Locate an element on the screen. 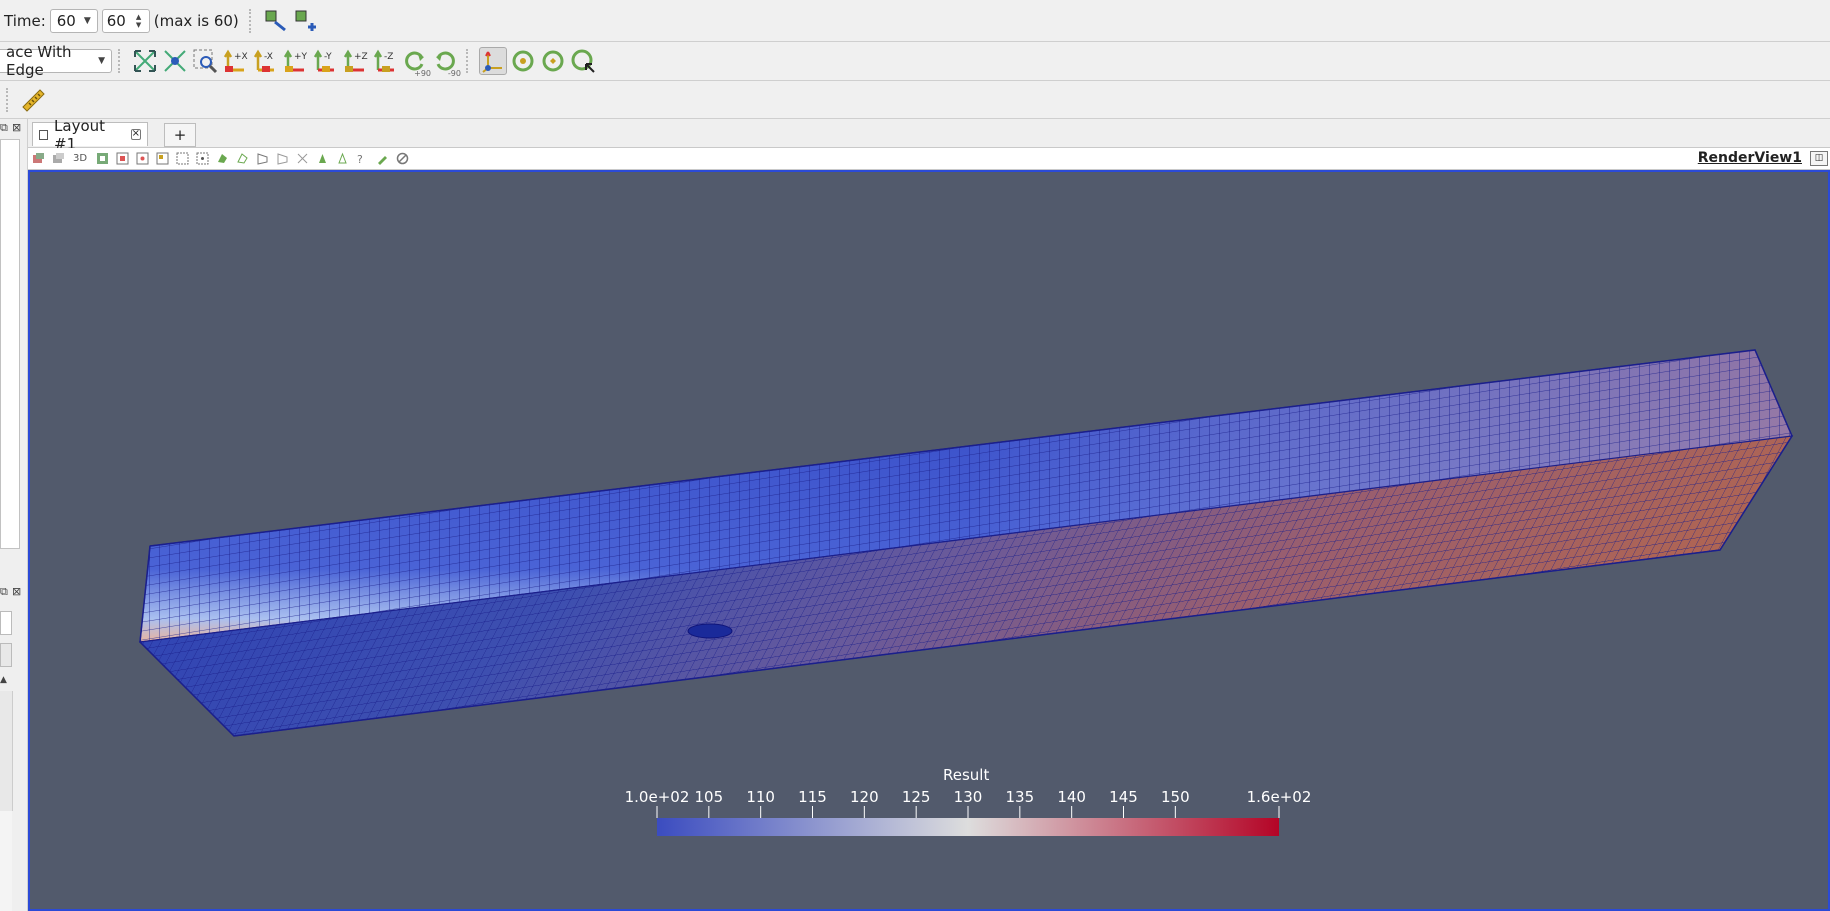 Image resolution: width=1830 pixels, height=911 pixels. properties-scroll-area is located at coordinates (6, 751).